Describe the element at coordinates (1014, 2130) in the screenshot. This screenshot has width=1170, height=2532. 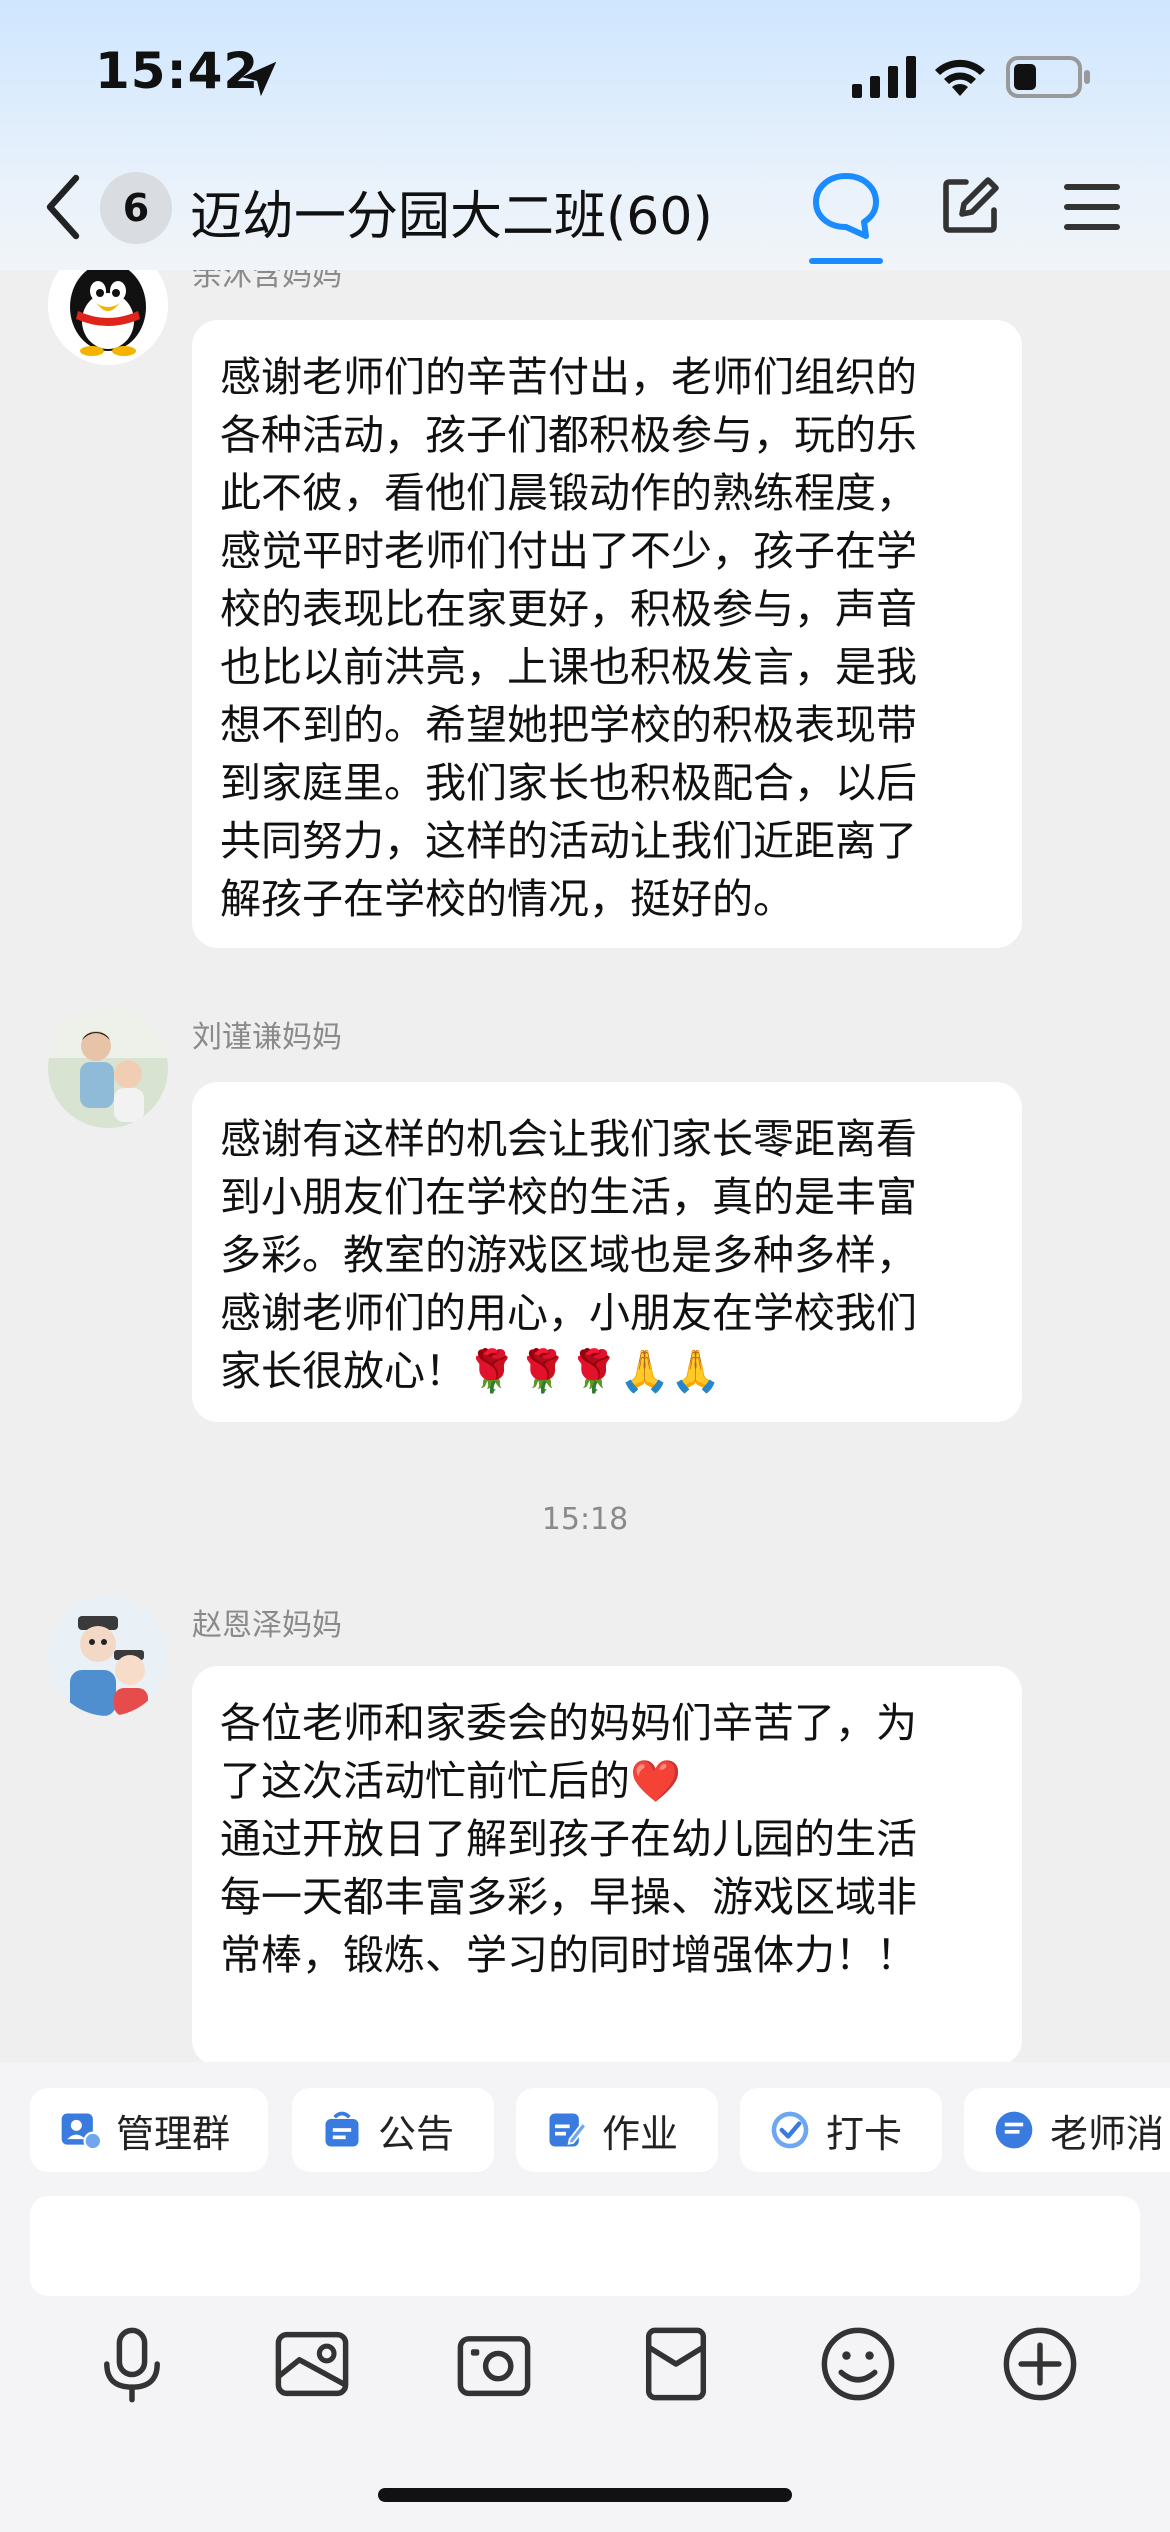
I see `teacher-message-icon` at that location.